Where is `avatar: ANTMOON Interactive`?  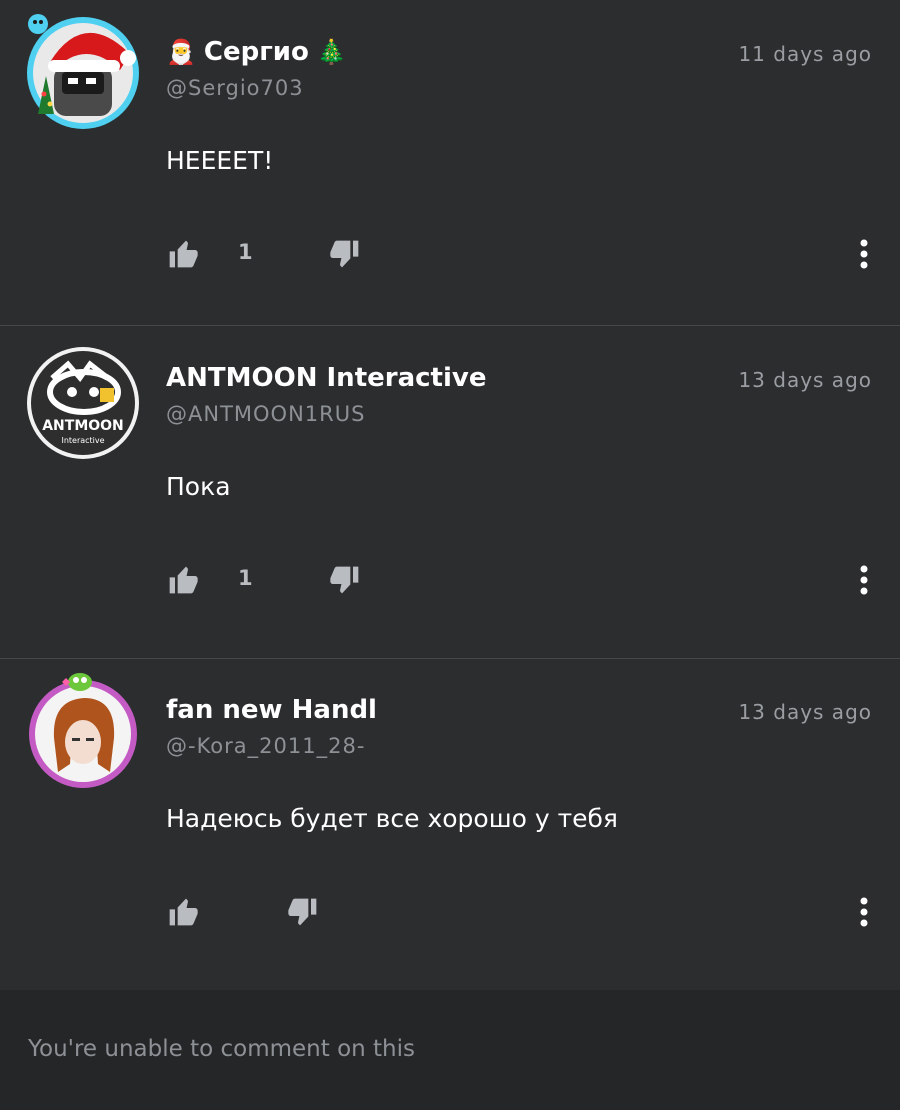 avatar: ANTMOON Interactive is located at coordinates (83, 403).